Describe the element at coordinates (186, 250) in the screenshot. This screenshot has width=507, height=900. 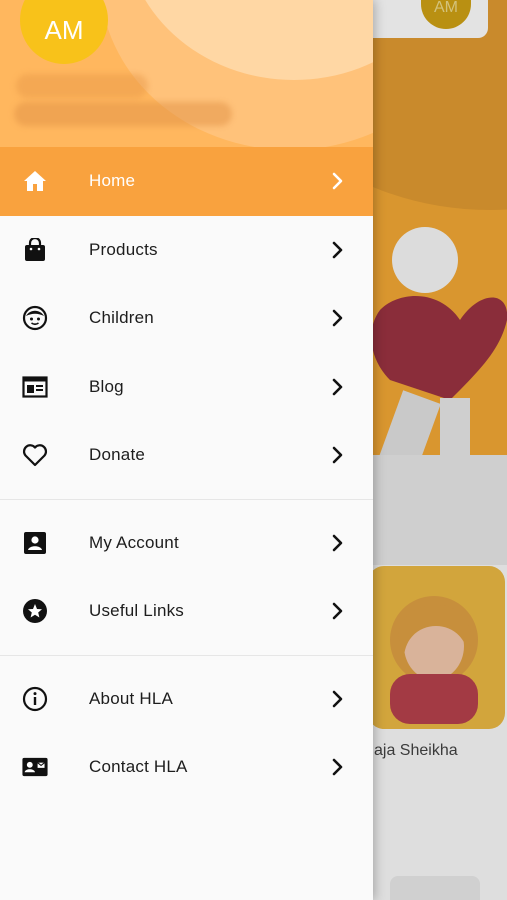
I see `menu-item-products: Products` at that location.